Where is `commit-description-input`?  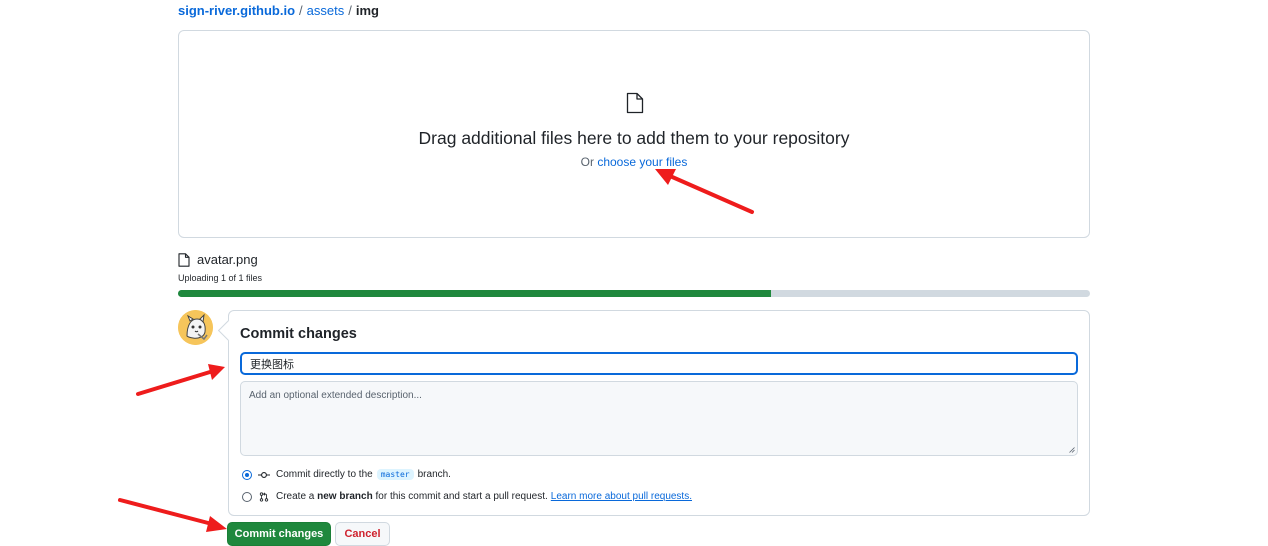
commit-description-input is located at coordinates (659, 418).